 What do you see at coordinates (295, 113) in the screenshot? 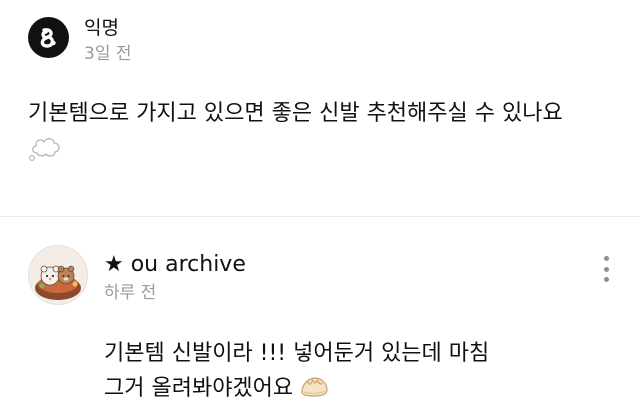
I see `post-body-text: 기본템으로 가지고 있으면 좋은 신발 추천해주실 수 있나요` at bounding box center [295, 113].